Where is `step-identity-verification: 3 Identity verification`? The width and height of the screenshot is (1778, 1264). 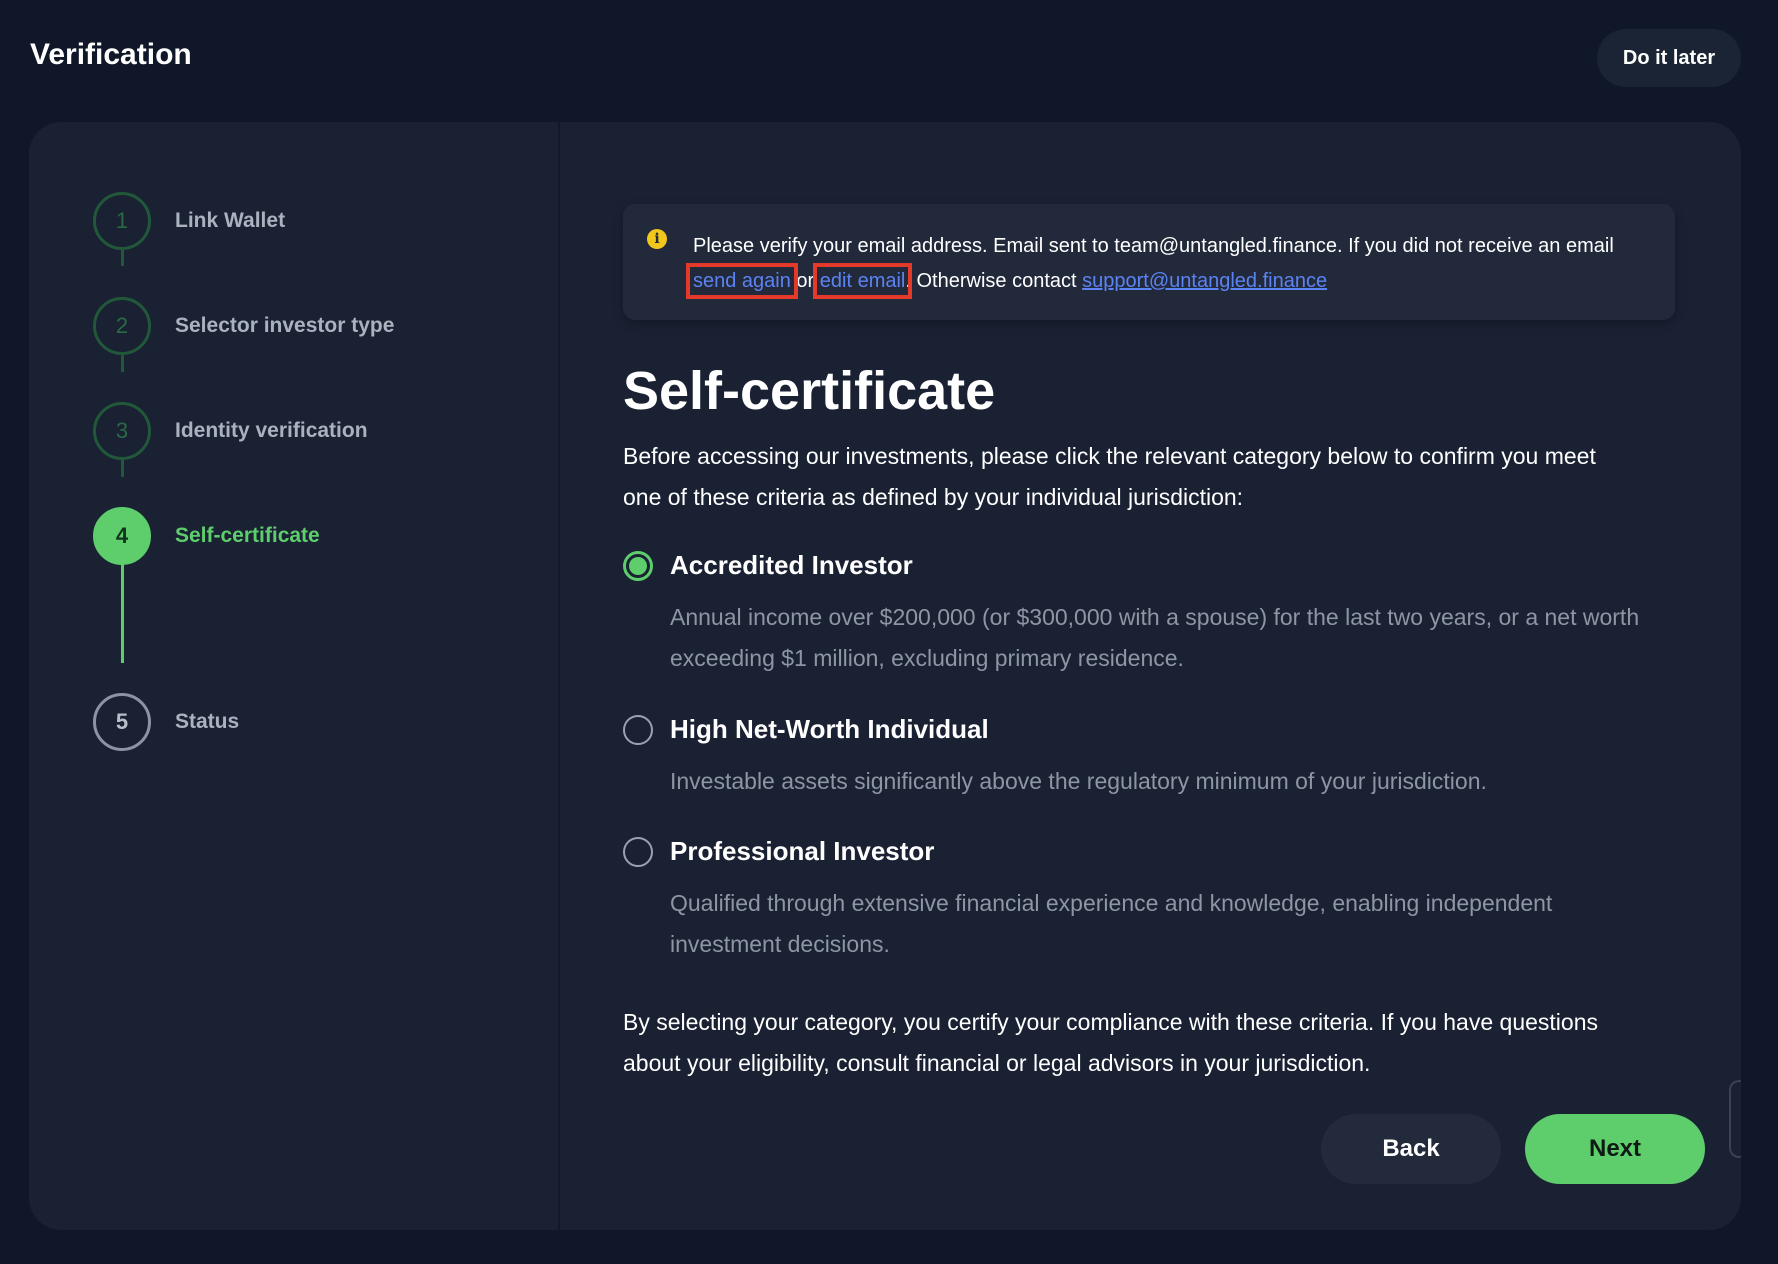 step-identity-verification: 3 Identity verification is located at coordinates (230, 431).